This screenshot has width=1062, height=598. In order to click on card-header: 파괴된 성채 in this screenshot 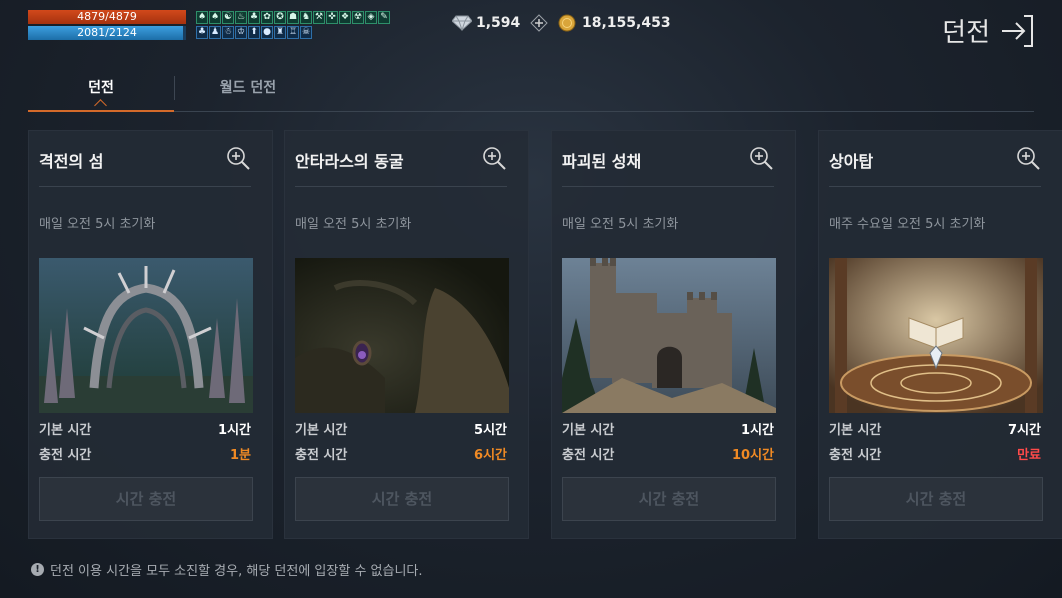, I will do `click(668, 159)`.